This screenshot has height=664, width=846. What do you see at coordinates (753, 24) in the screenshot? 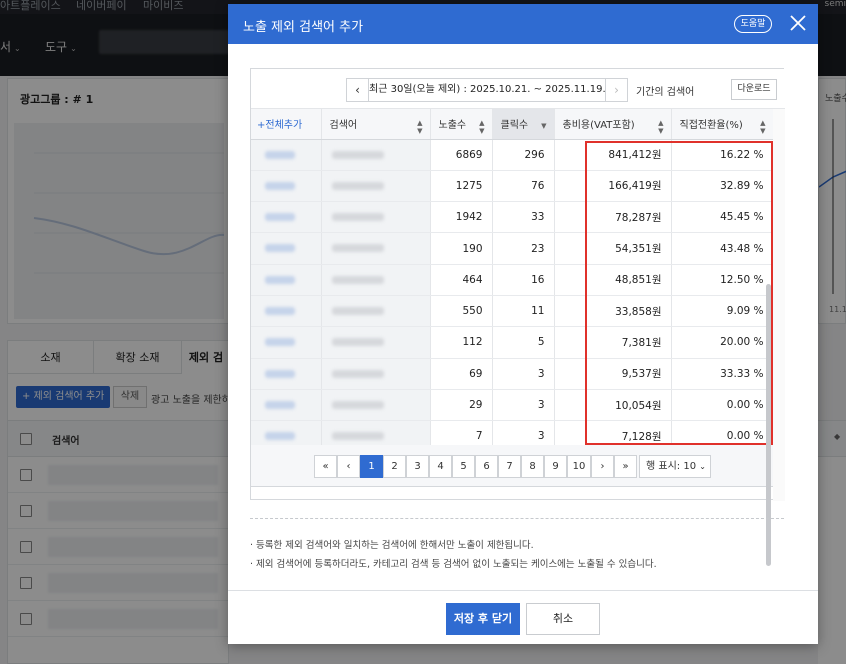
I see `help-button: 도움말` at bounding box center [753, 24].